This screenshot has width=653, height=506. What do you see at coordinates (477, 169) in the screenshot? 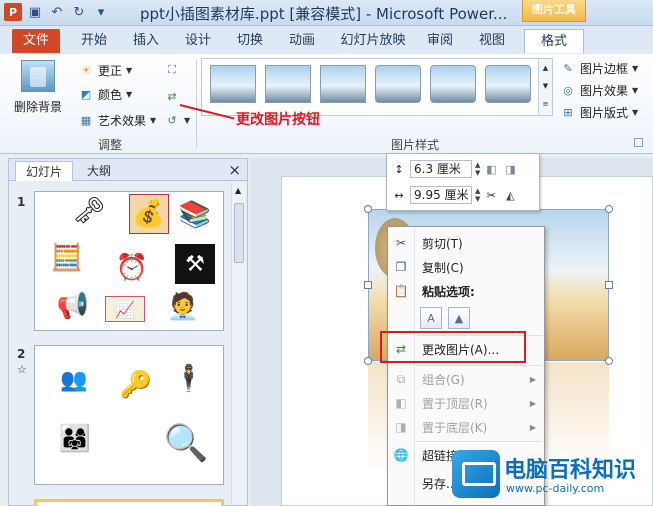
I see `height-stepper: ▲ ▼` at bounding box center [477, 169].